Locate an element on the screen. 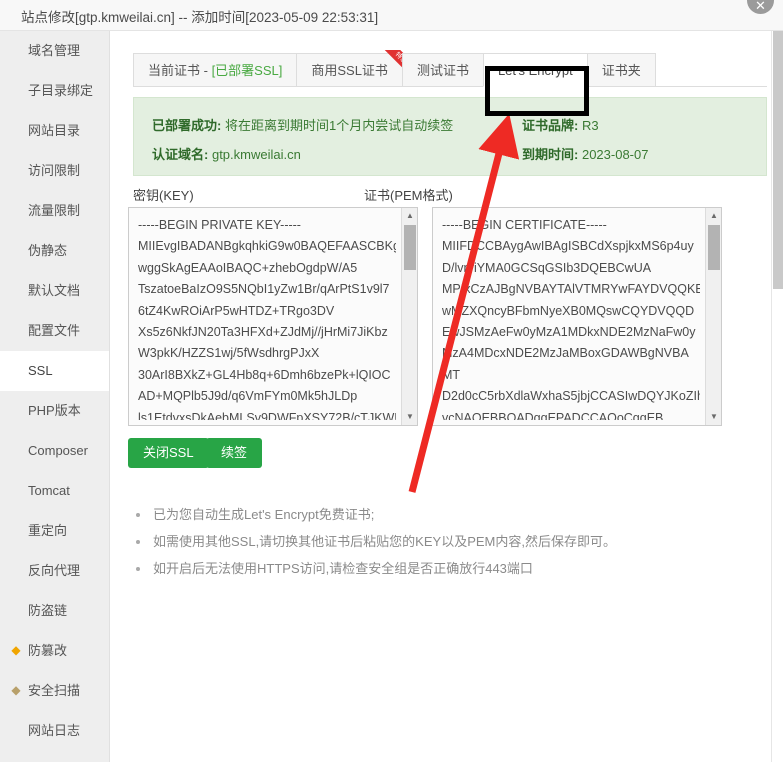 The image size is (783, 762). sidebar-item-label: 伪静态 is located at coordinates (48, 250).